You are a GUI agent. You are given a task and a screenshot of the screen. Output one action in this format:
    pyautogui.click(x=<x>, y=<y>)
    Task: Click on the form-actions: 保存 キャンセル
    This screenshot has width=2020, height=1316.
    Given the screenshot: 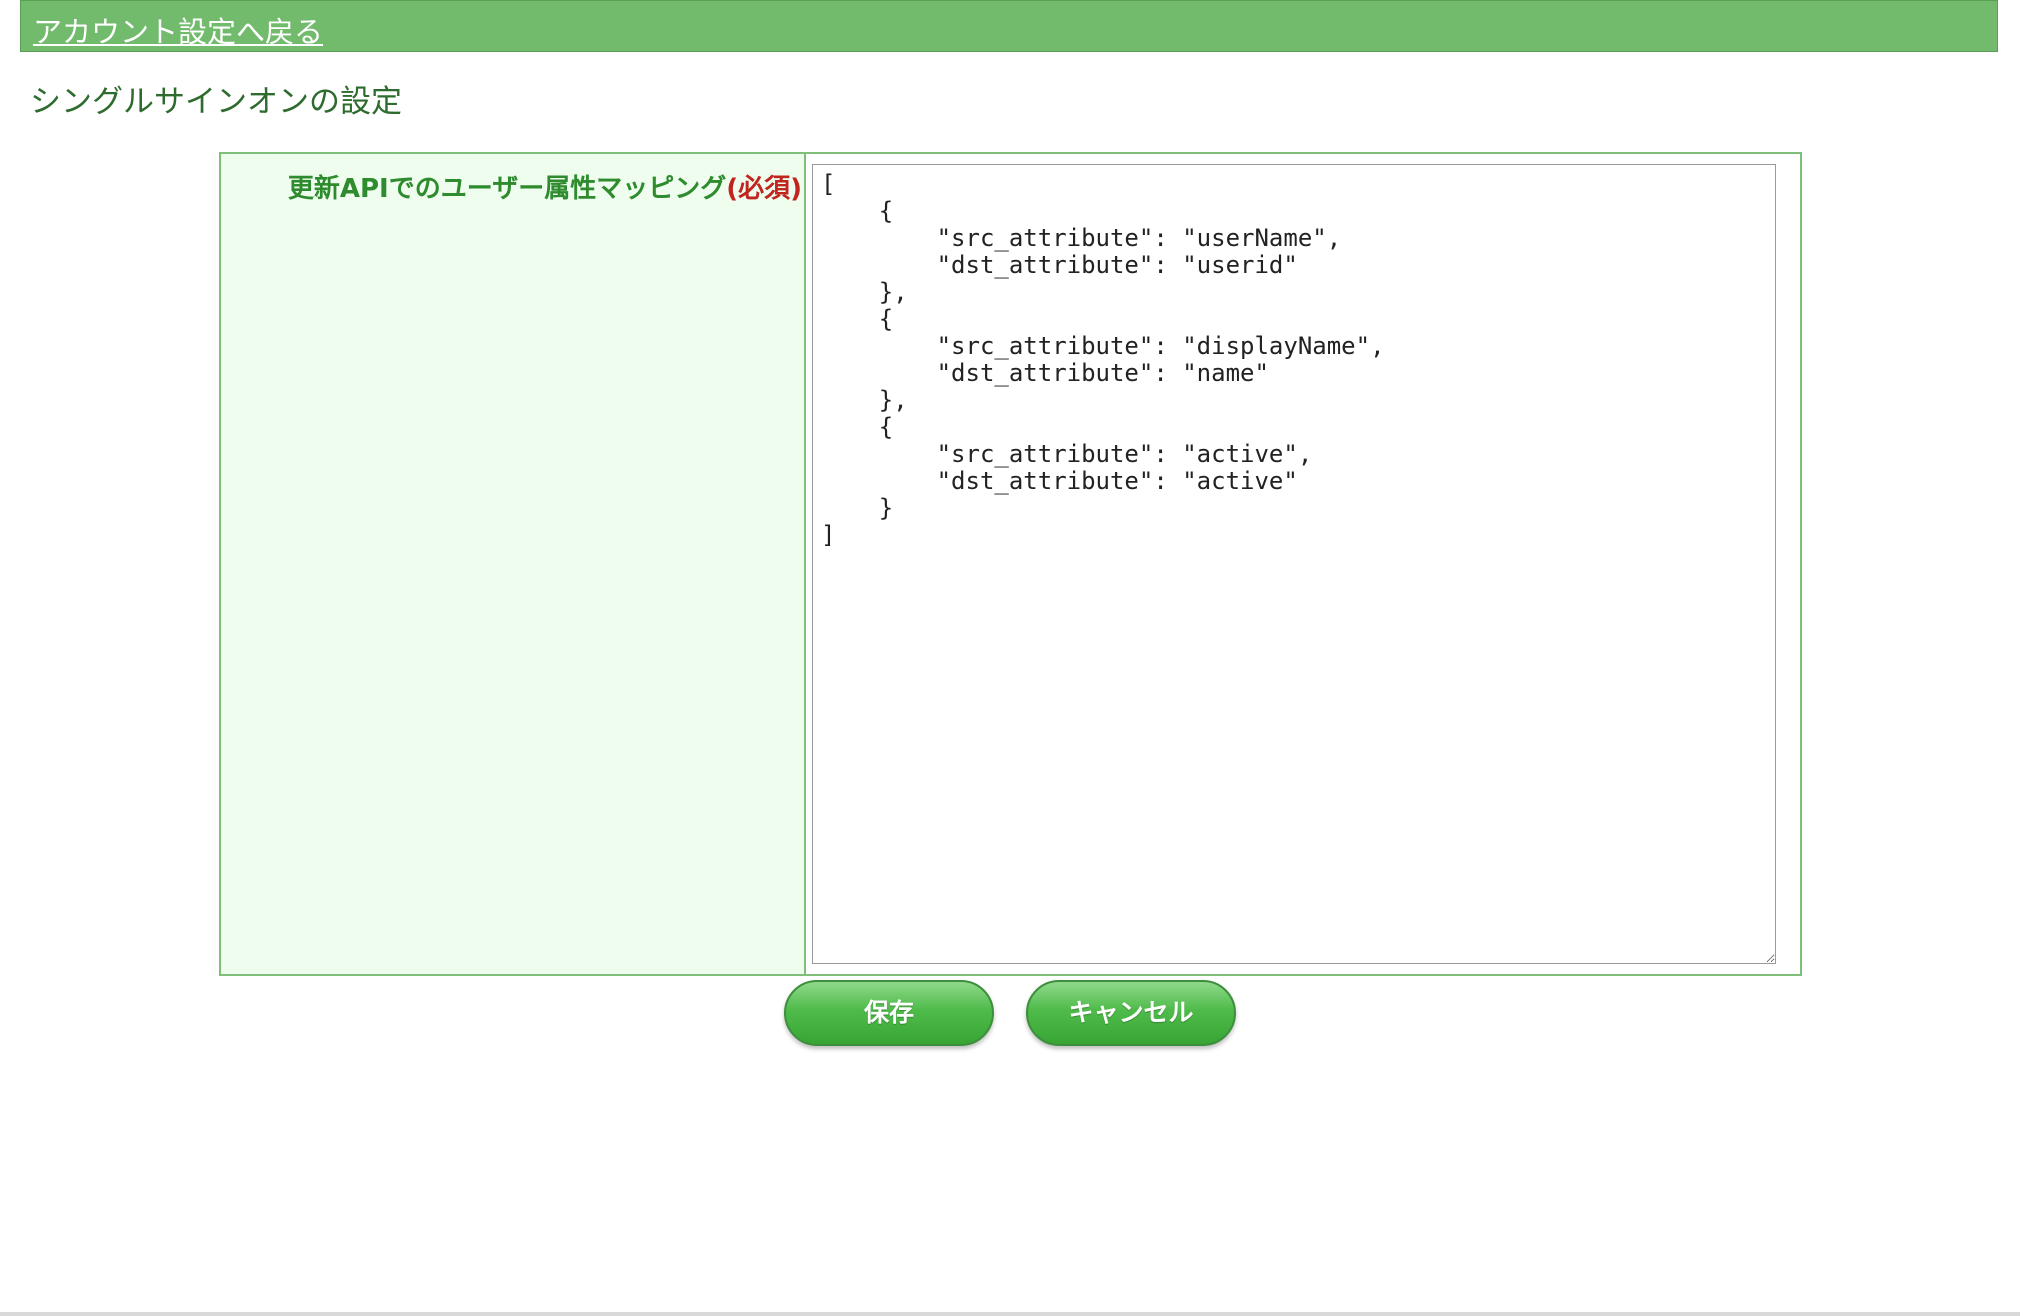 What is the action you would take?
    pyautogui.click(x=1010, y=1015)
    